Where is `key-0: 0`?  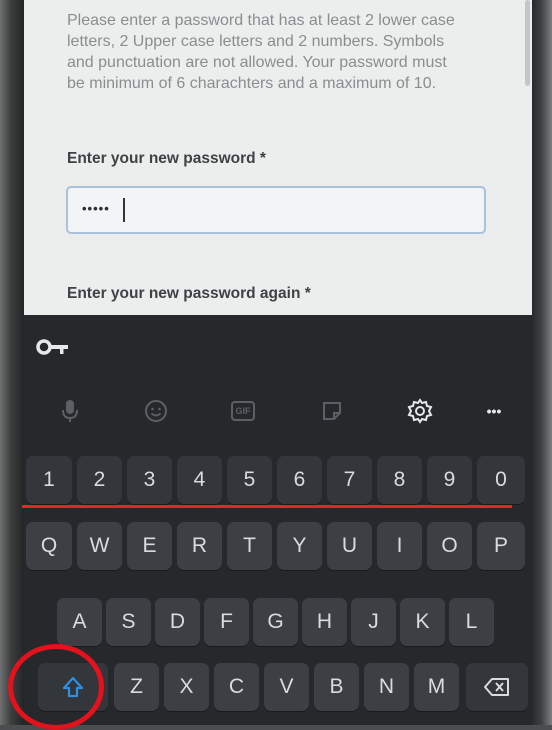
key-0: 0 is located at coordinates (501, 480).